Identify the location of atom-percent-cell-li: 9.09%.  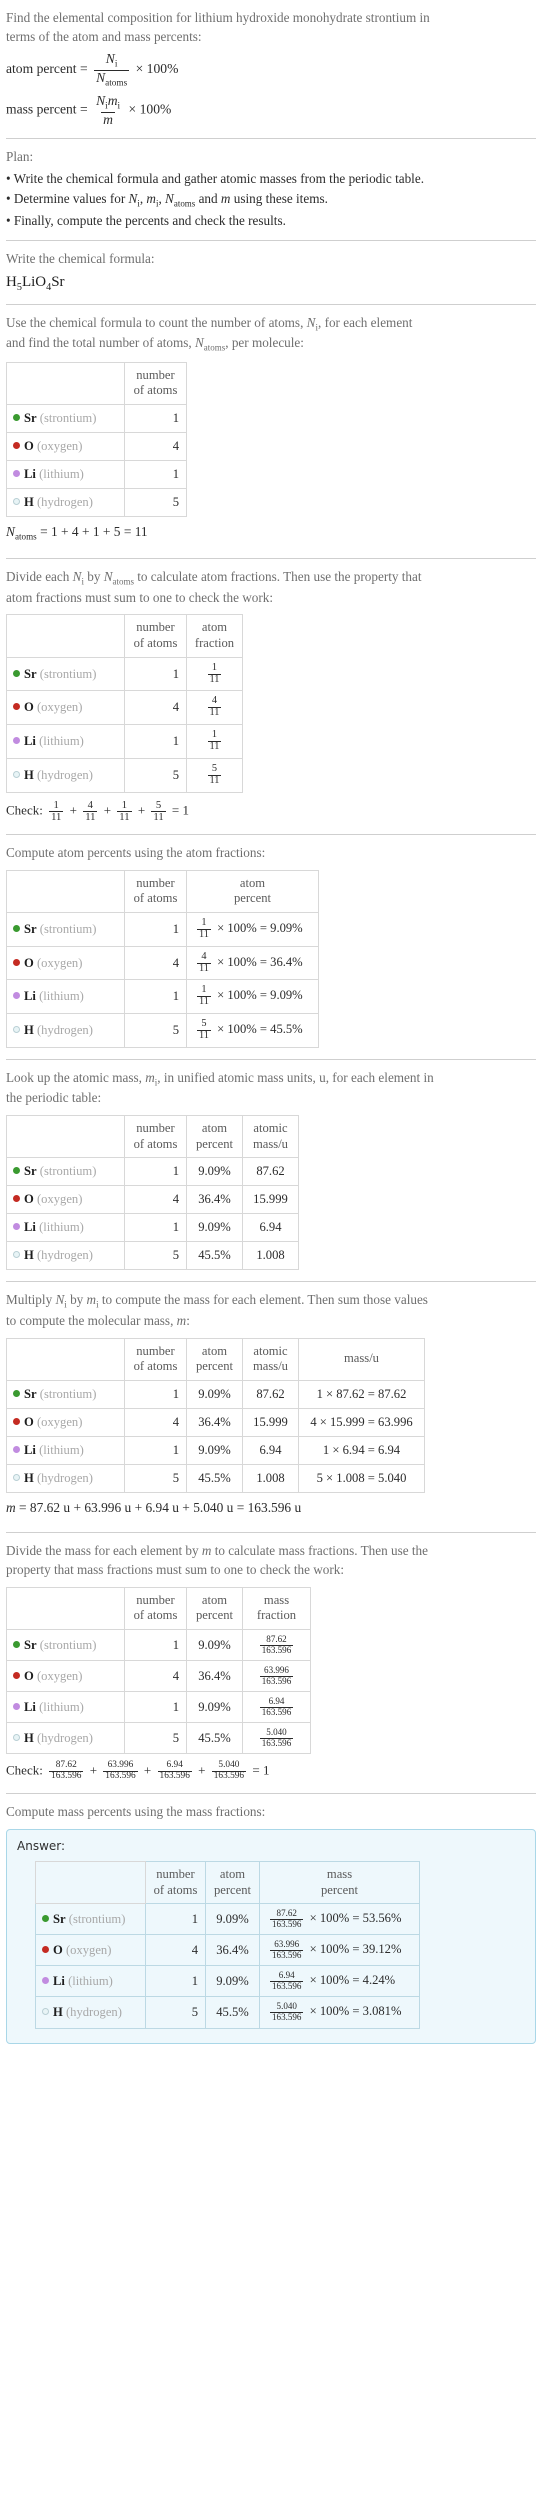
(214, 1228).